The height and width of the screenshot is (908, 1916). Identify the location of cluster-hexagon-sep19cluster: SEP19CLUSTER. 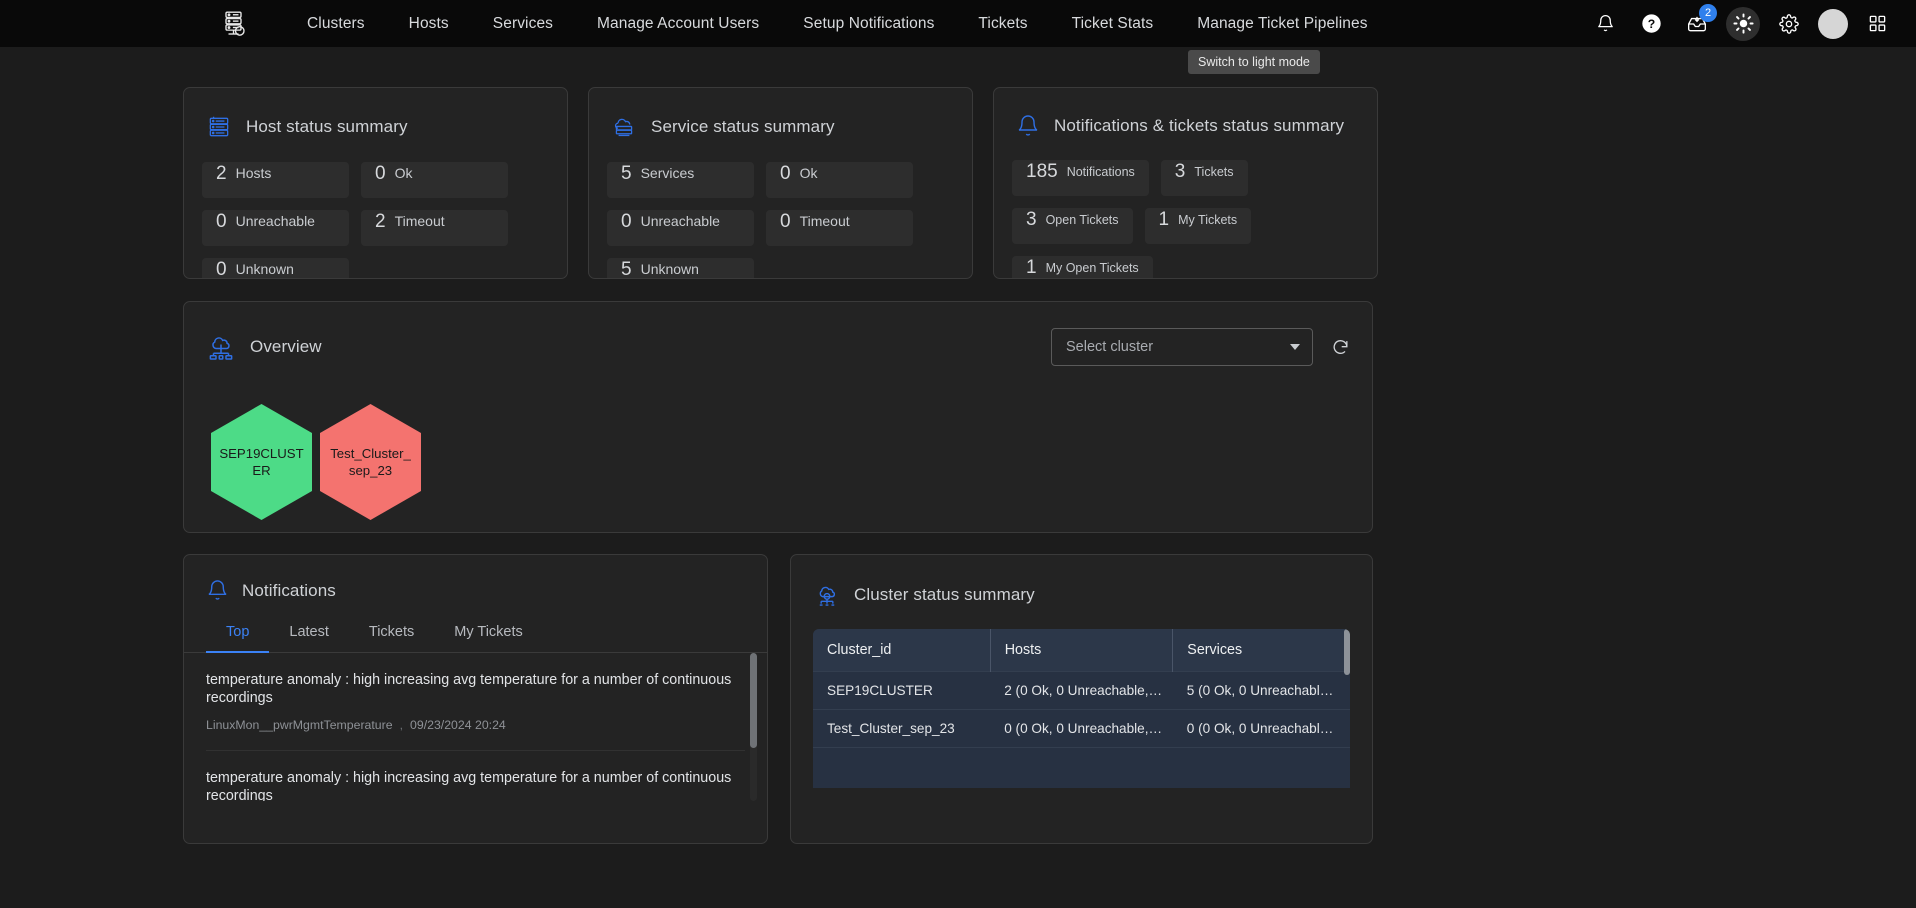
(261, 462).